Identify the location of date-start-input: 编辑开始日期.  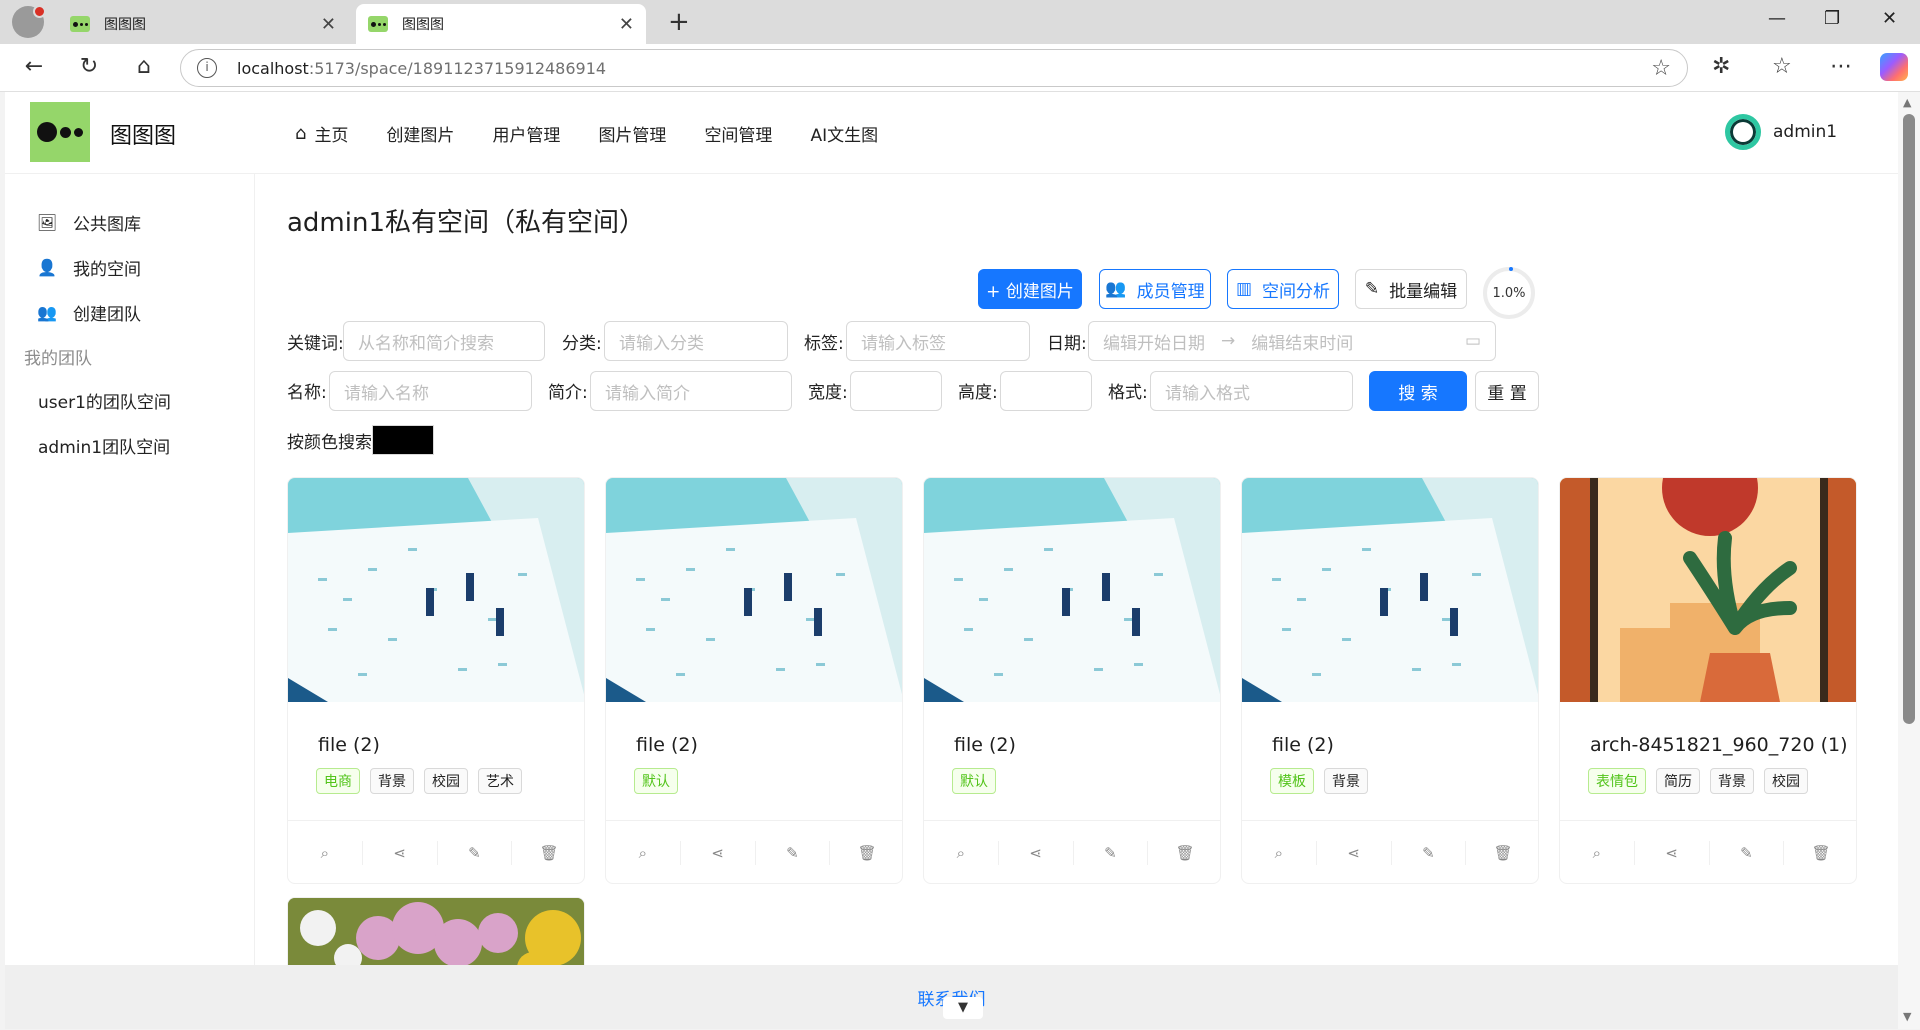
(1154, 341).